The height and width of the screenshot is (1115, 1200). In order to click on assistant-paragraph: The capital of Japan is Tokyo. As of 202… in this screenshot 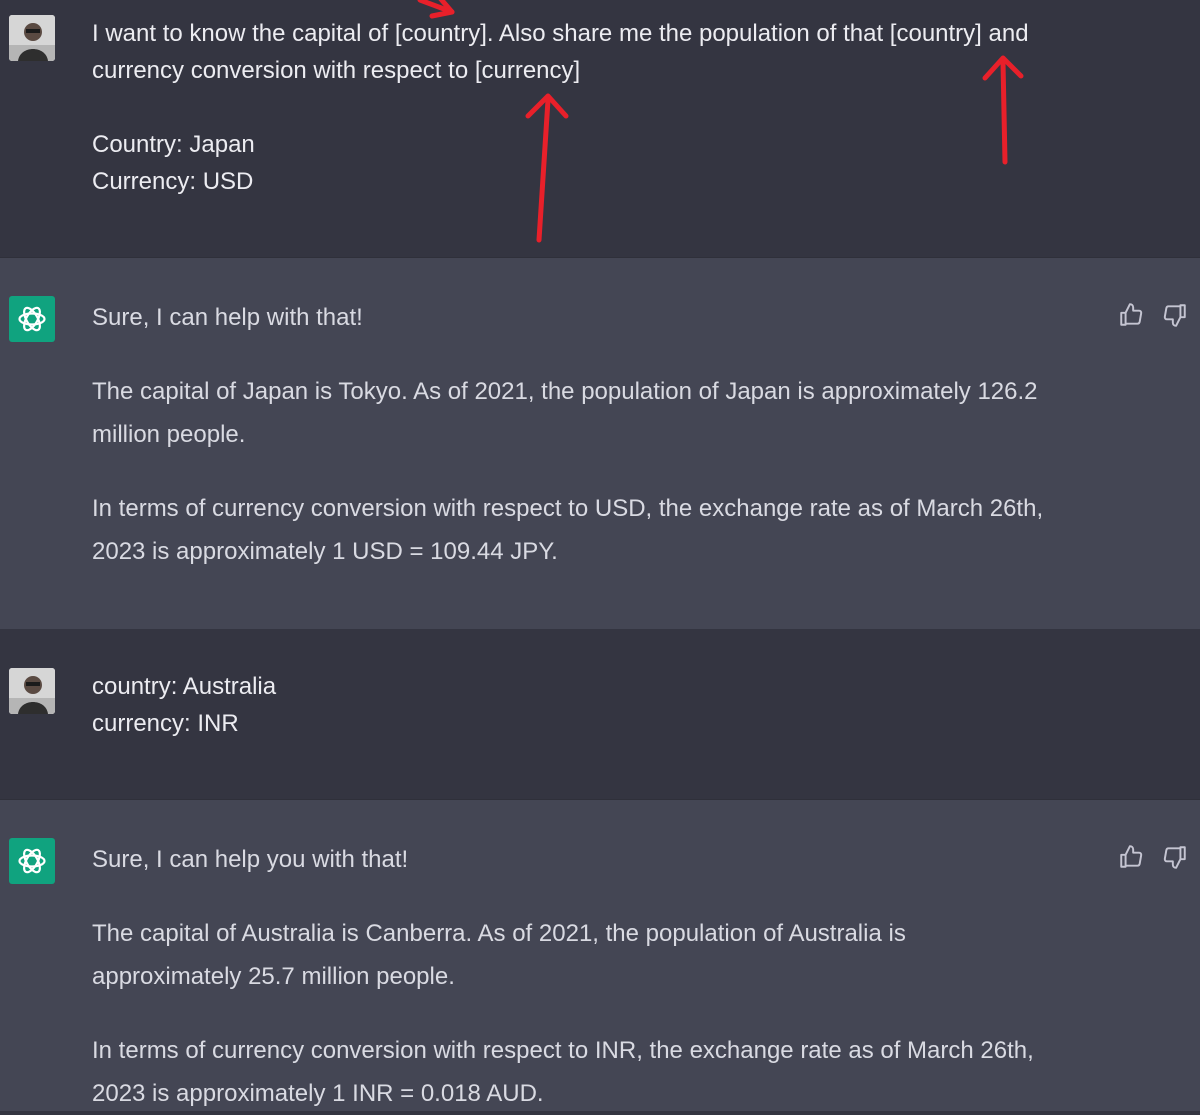, I will do `click(565, 413)`.